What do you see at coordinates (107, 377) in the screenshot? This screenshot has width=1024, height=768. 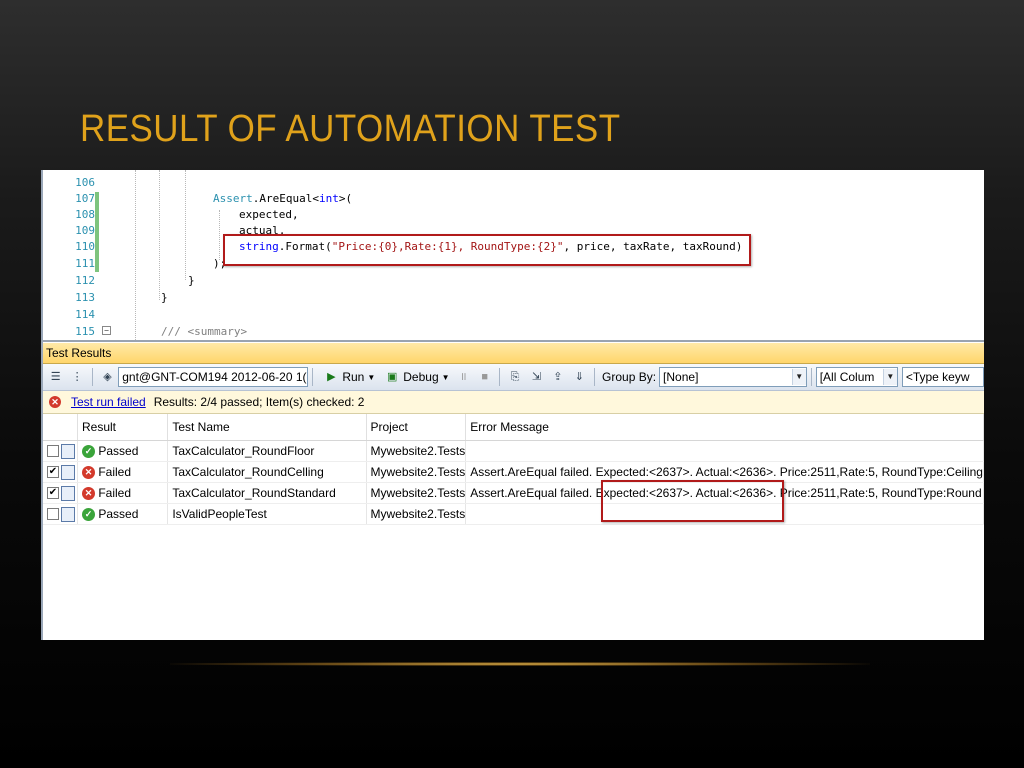 I see `test-run-icon: ◈` at bounding box center [107, 377].